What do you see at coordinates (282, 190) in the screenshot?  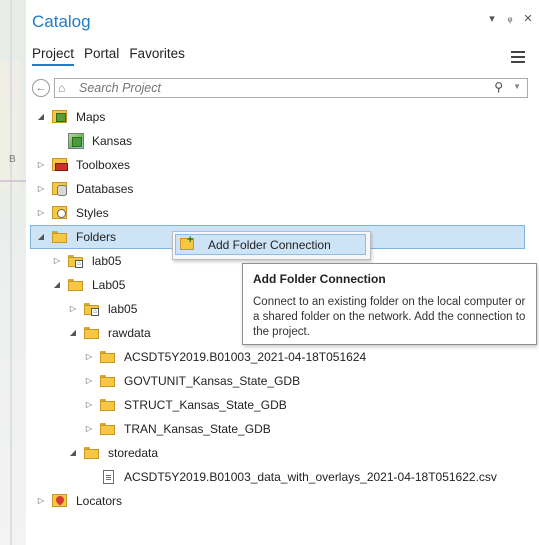 I see `tree-item-databases: ▷ Databases` at bounding box center [282, 190].